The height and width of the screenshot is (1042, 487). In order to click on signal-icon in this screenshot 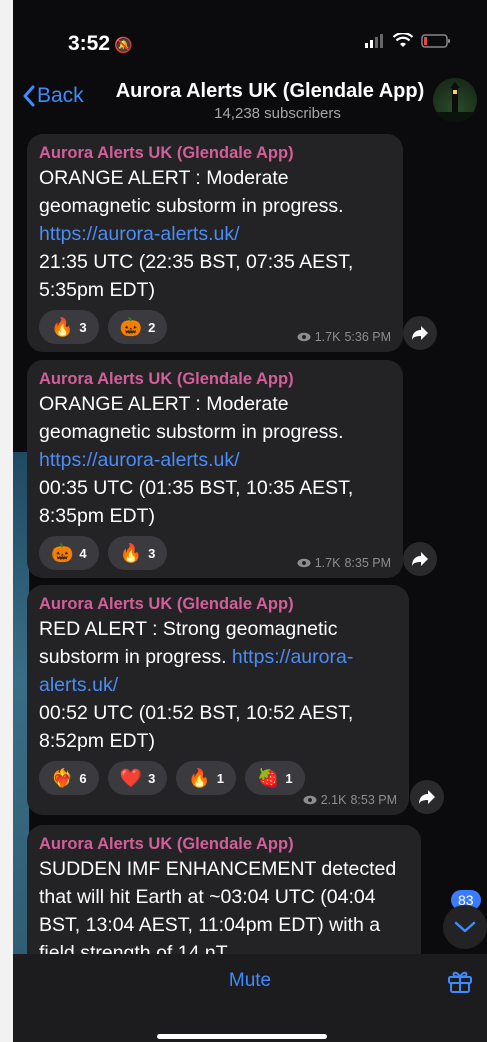, I will do `click(374, 40)`.